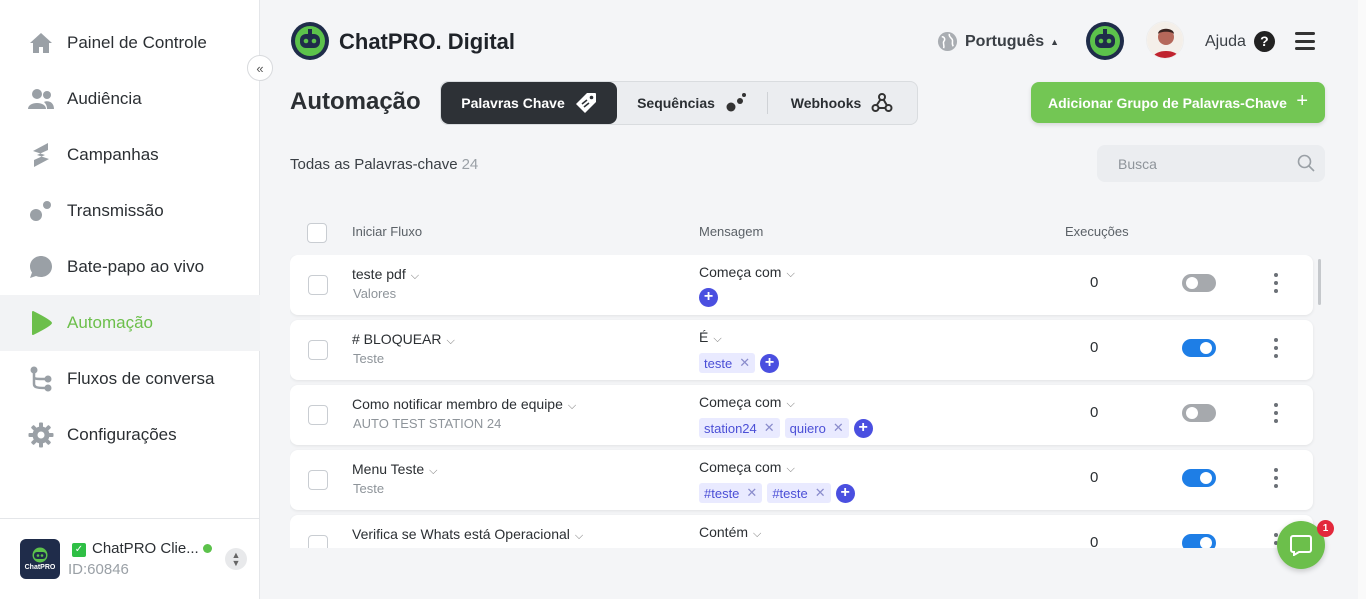  I want to click on keyword-count-label: Todas as Palavras-chave 24, so click(384, 164).